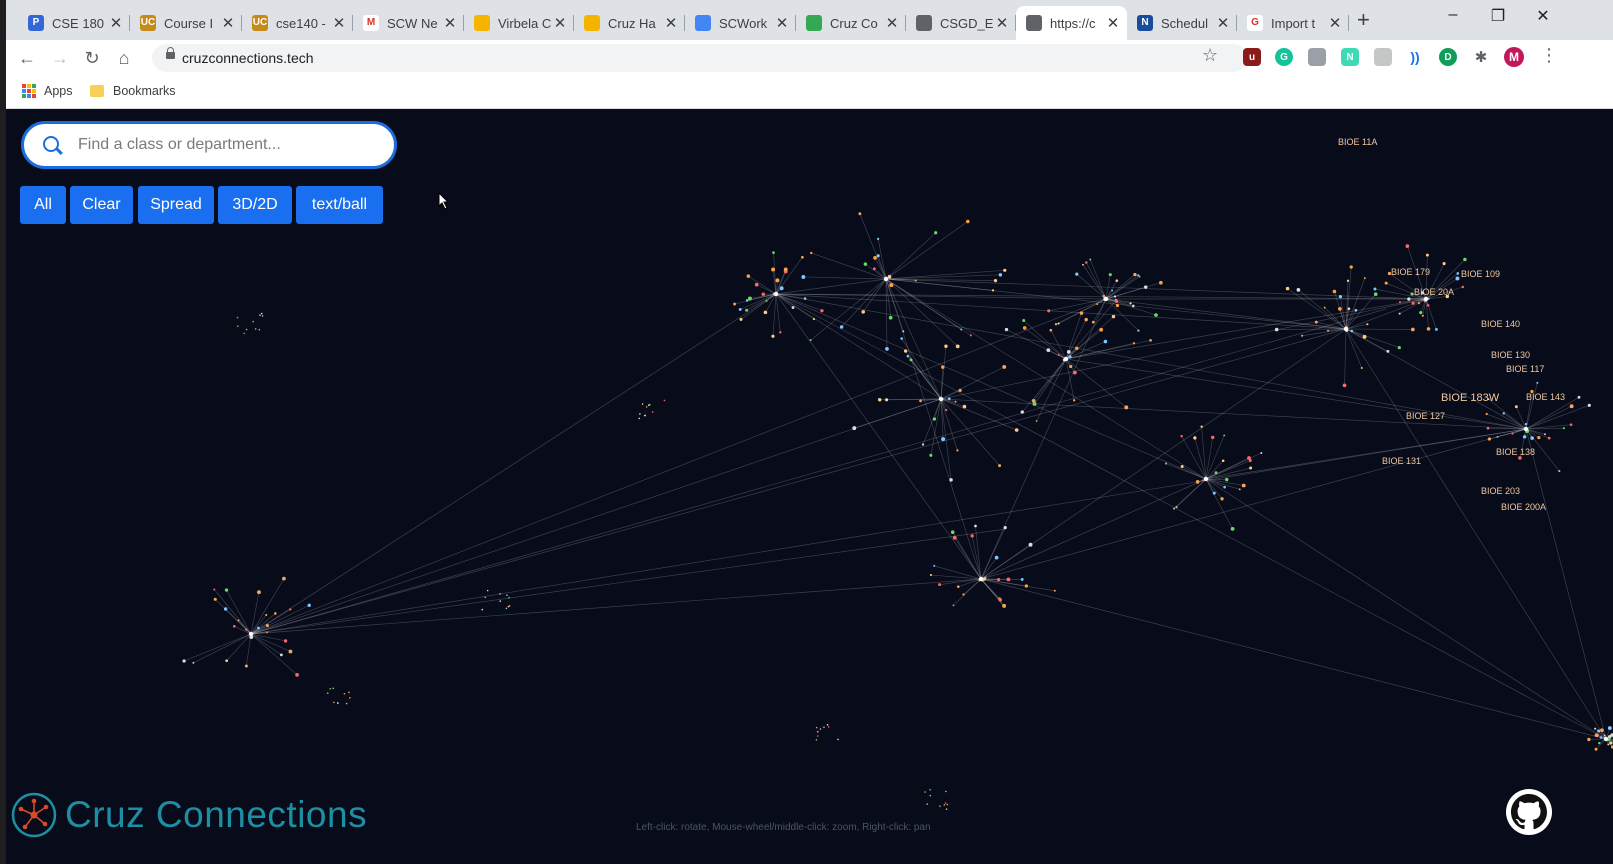  I want to click on spread-button: Spread, so click(176, 205).